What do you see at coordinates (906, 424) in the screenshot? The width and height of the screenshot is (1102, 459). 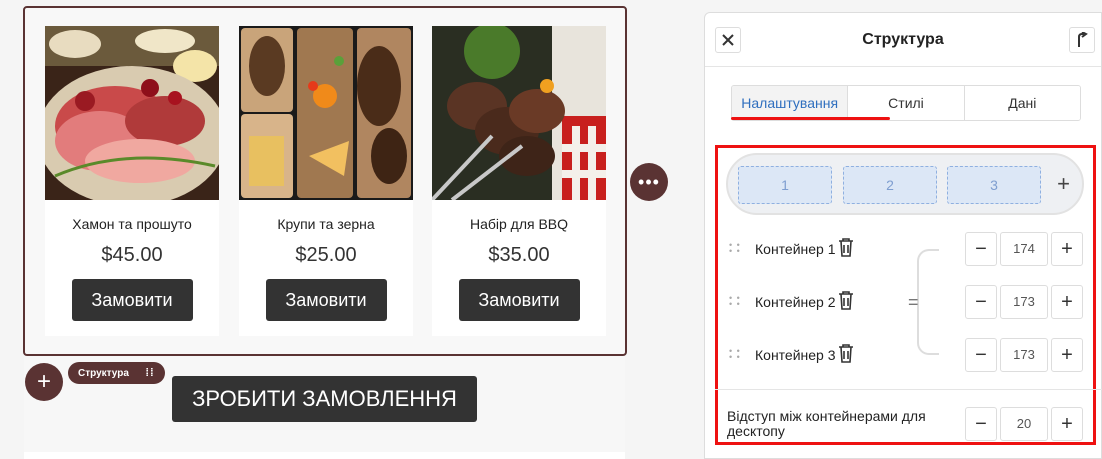 I see `gap-row: − 20 +` at bounding box center [906, 424].